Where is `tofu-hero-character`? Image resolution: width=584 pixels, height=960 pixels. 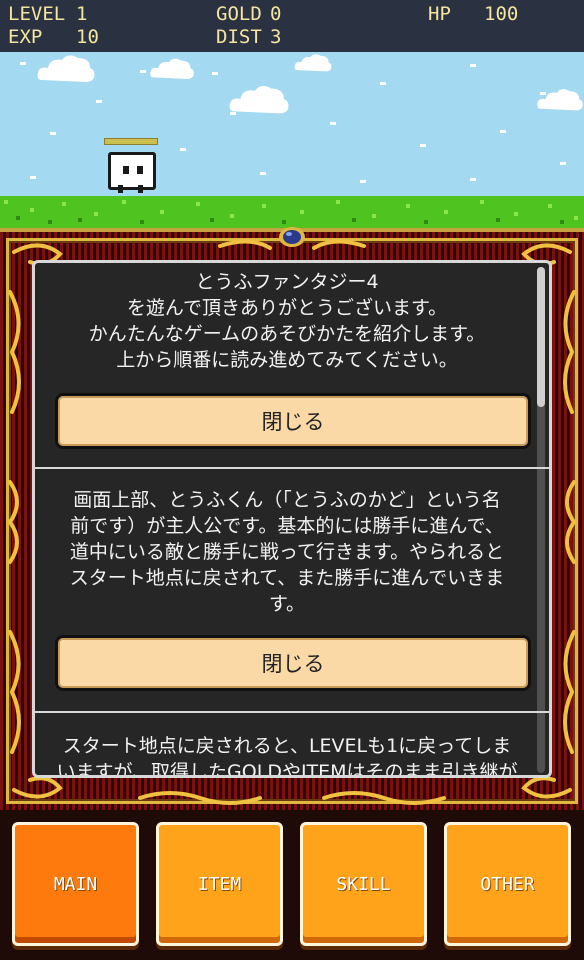 tofu-hero-character is located at coordinates (131, 167).